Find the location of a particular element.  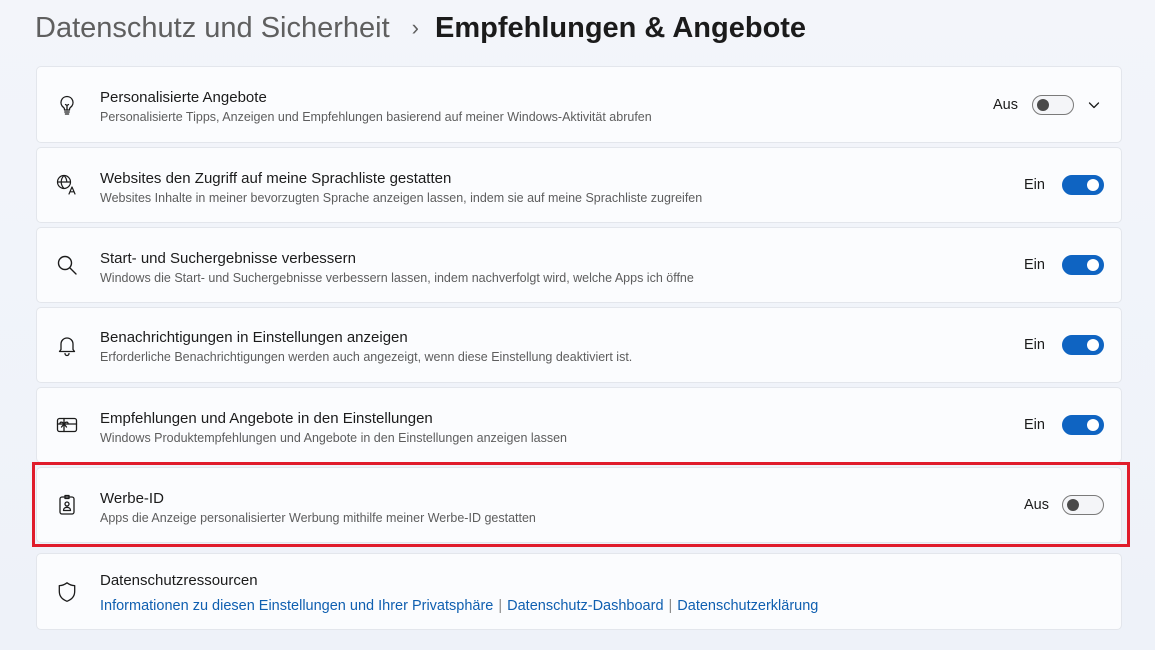

privacy-statement-link: Datenschutzerklärung is located at coordinates (747, 606).